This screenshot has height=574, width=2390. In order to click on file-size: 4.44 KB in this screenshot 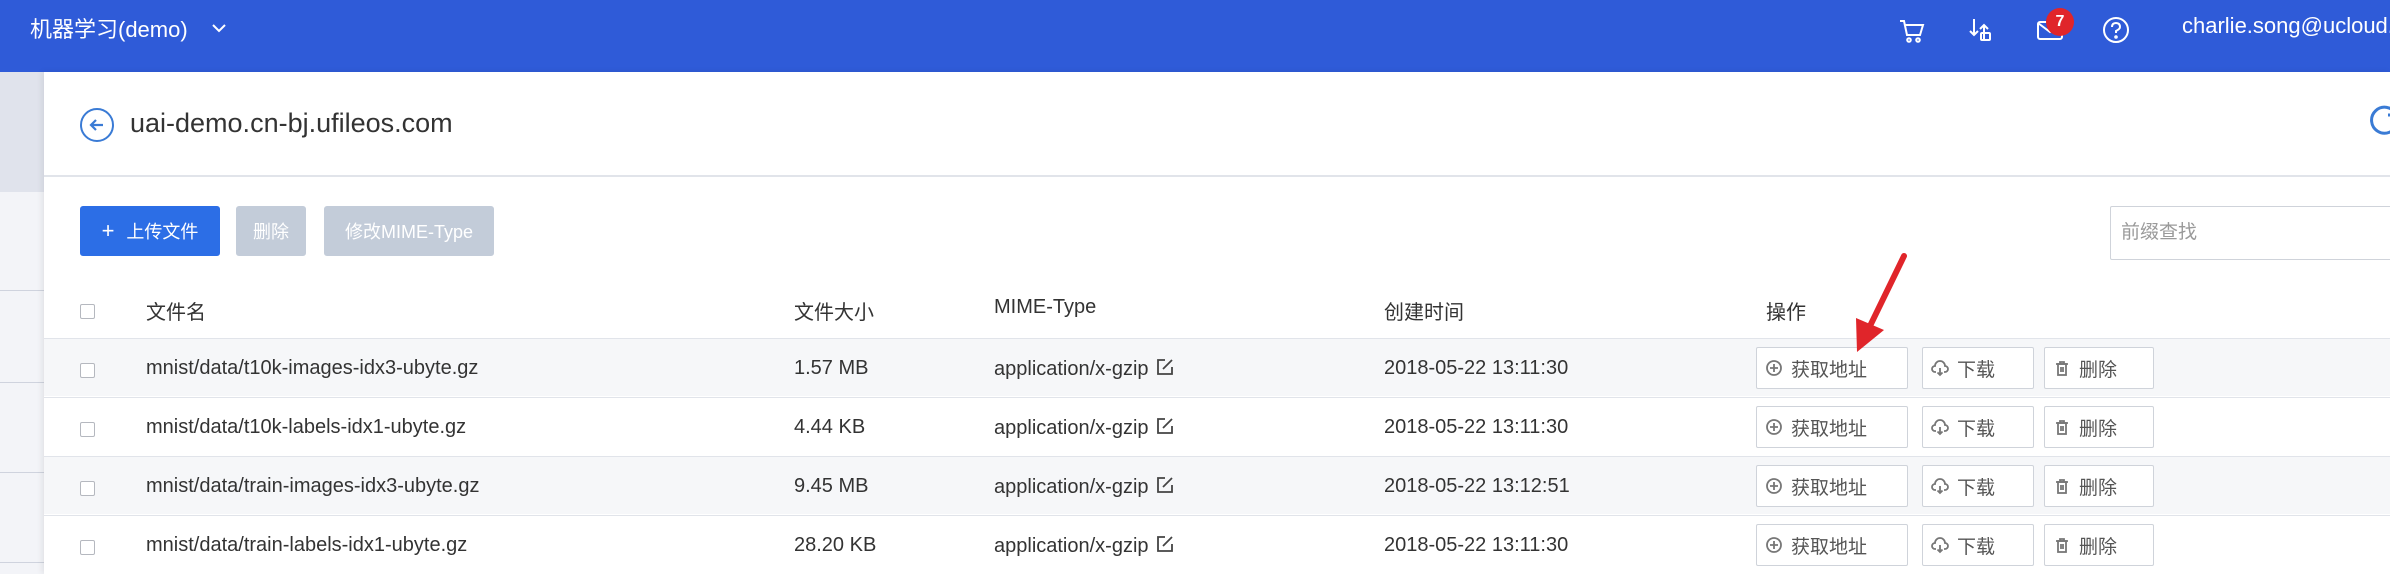, I will do `click(830, 427)`.